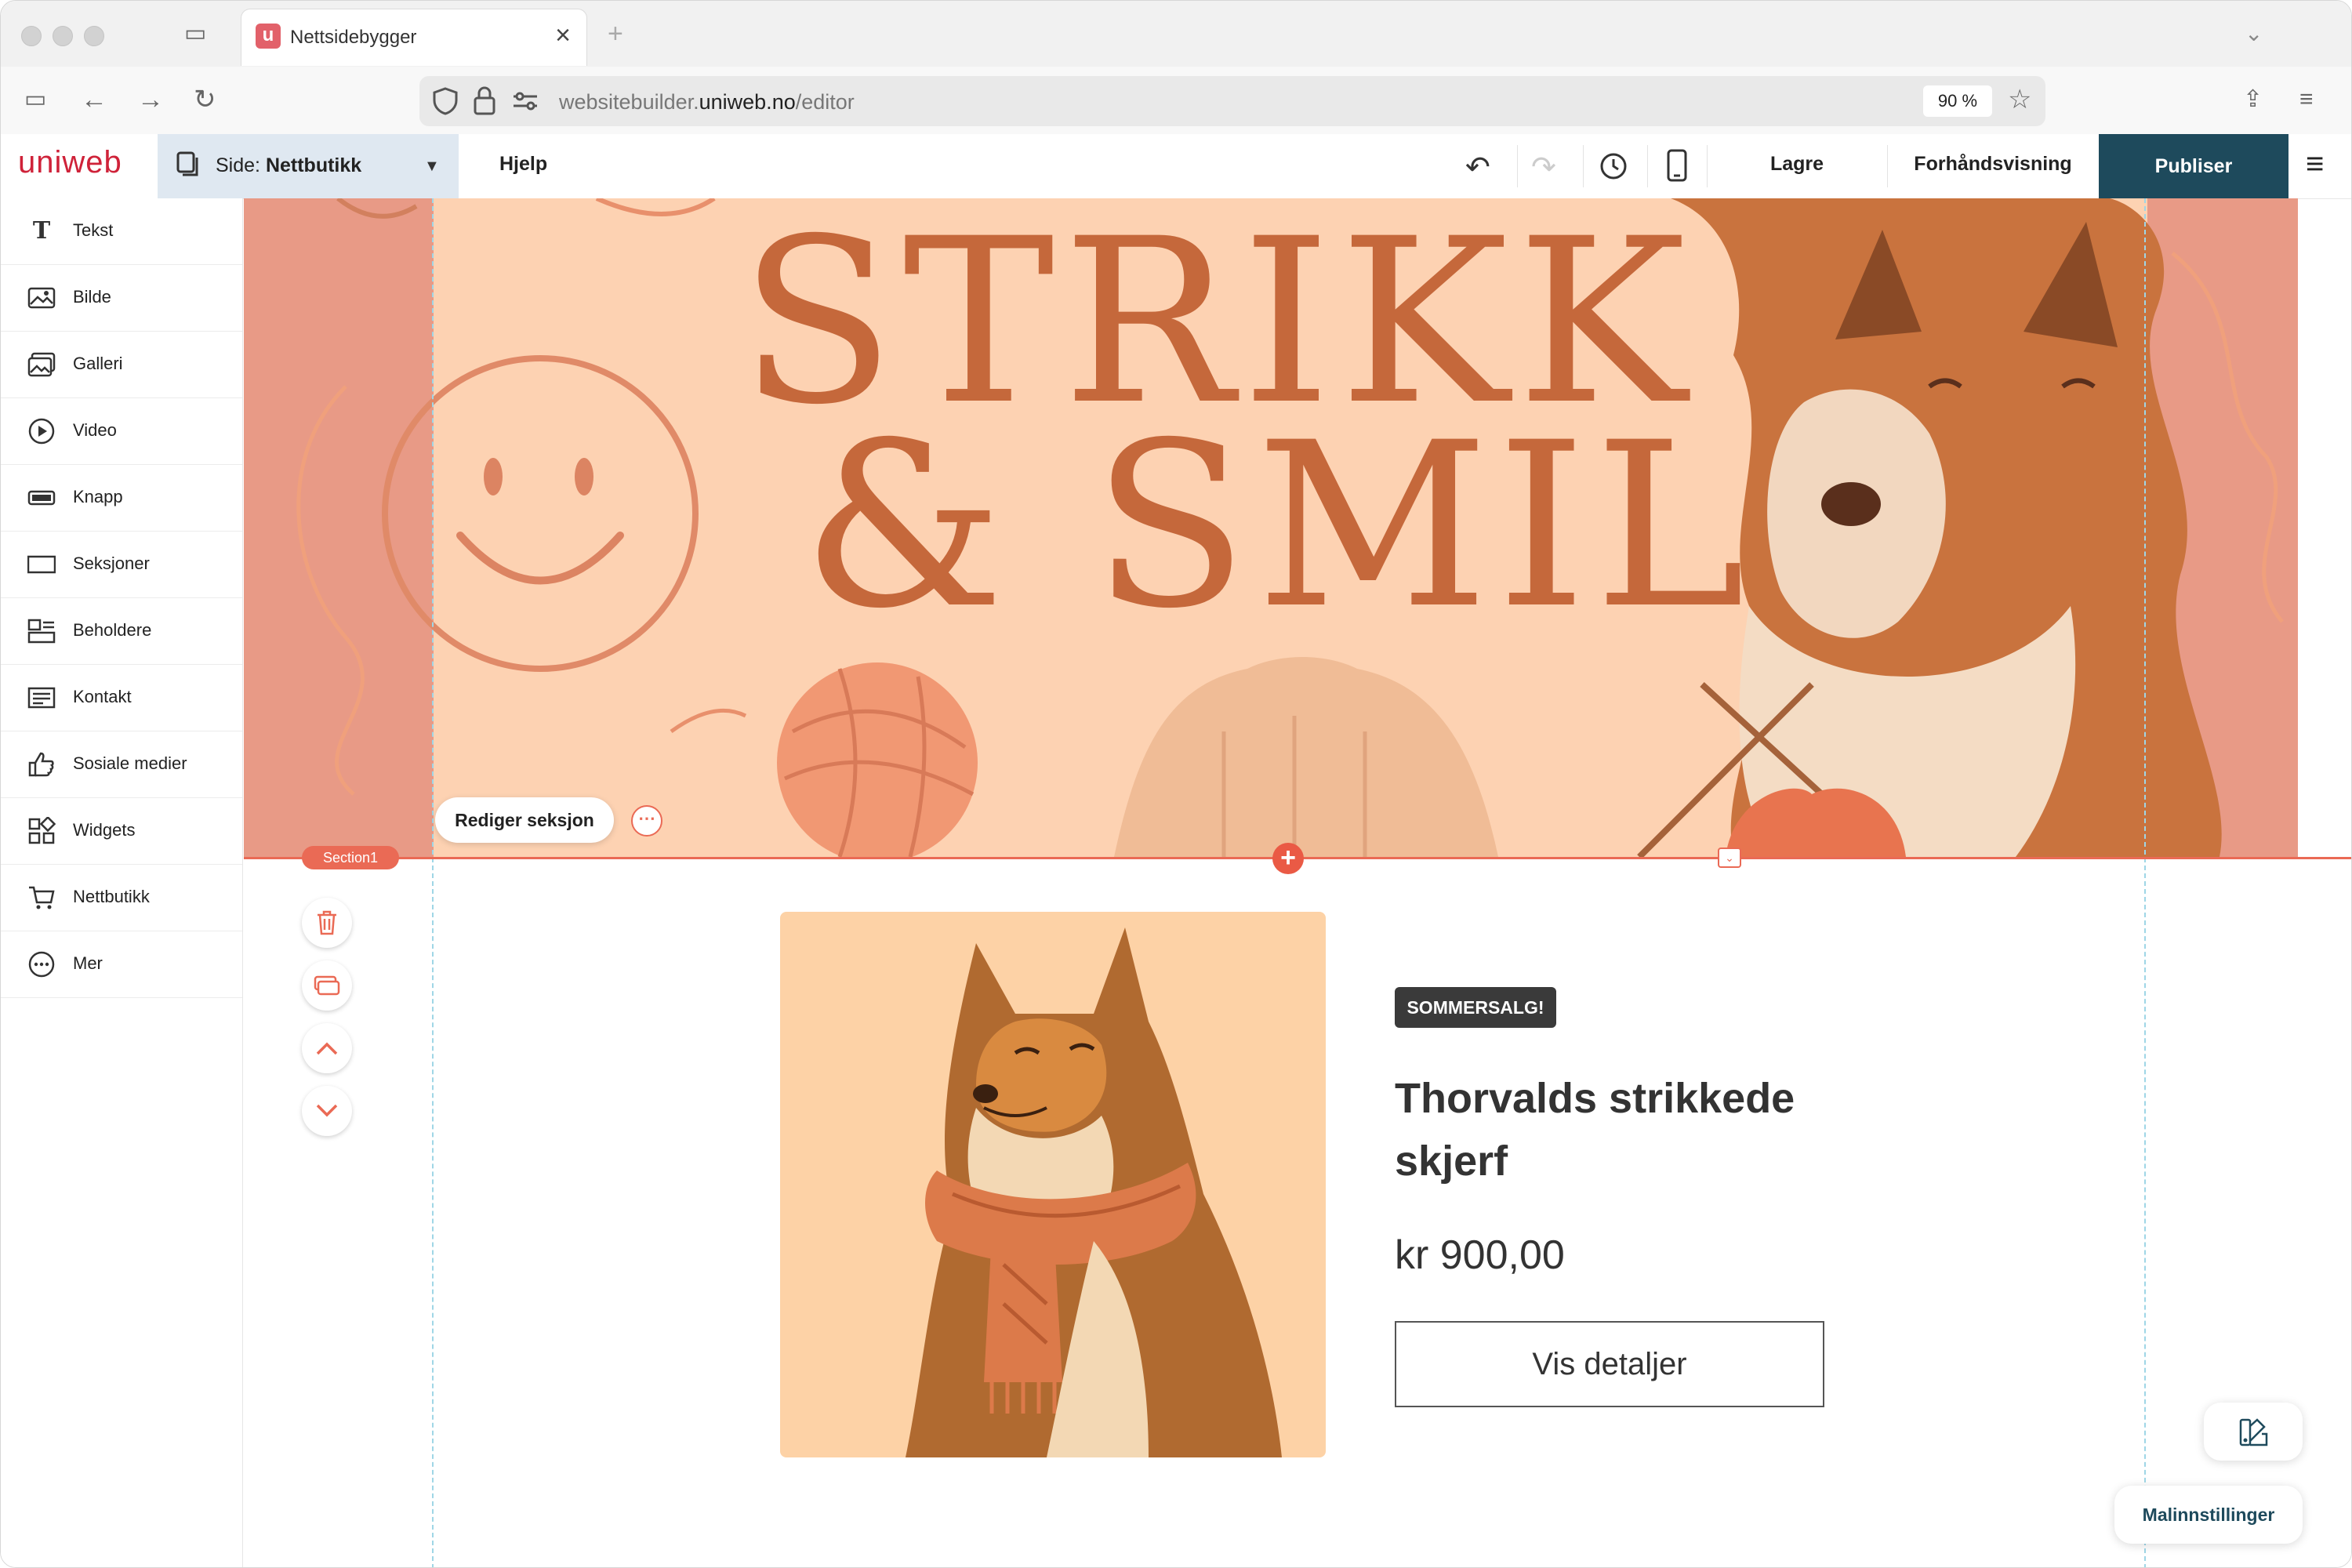 Image resolution: width=2352 pixels, height=1568 pixels. Describe the element at coordinates (327, 923) in the screenshot. I see `delete-section-icon` at that location.